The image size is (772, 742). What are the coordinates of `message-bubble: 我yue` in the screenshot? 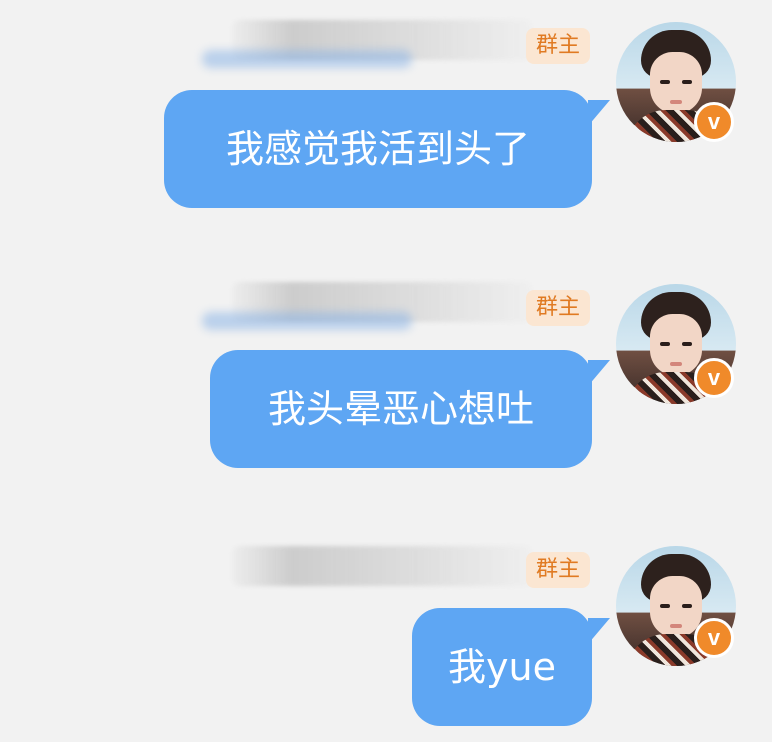 It's located at (502, 667).